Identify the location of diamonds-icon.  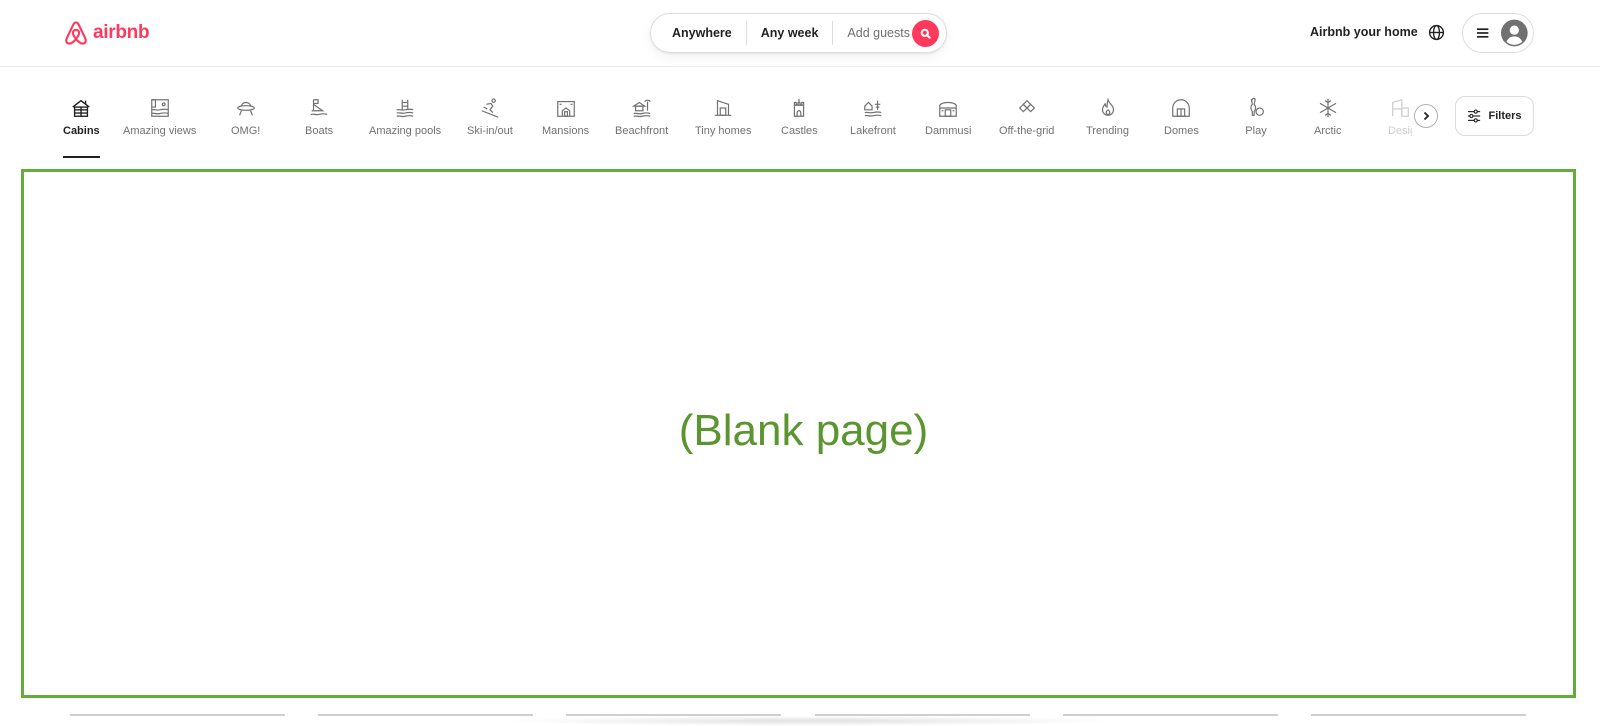
(1027, 108).